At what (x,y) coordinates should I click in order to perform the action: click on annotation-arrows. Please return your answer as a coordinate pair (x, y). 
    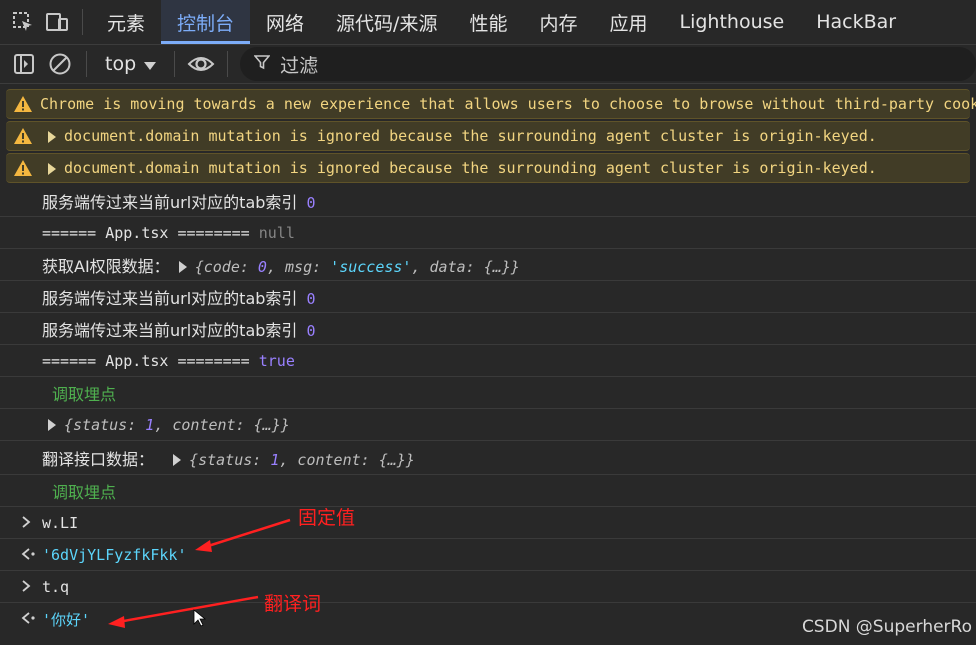
    Looking at the image, I should click on (199, 573).